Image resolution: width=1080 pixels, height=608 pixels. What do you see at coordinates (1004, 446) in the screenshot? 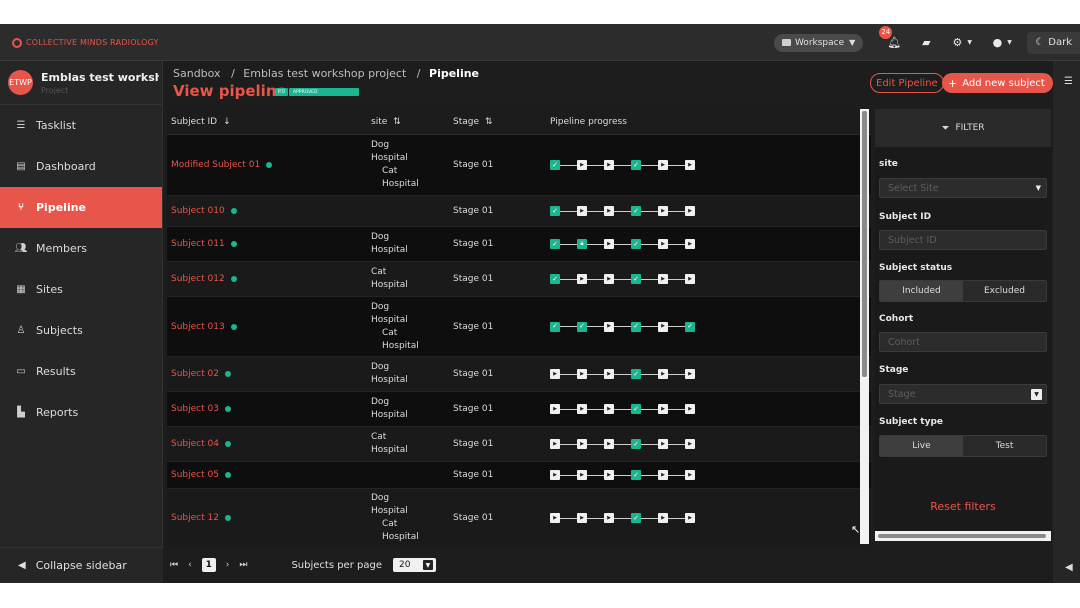
I see `type-test-option: Test` at bounding box center [1004, 446].